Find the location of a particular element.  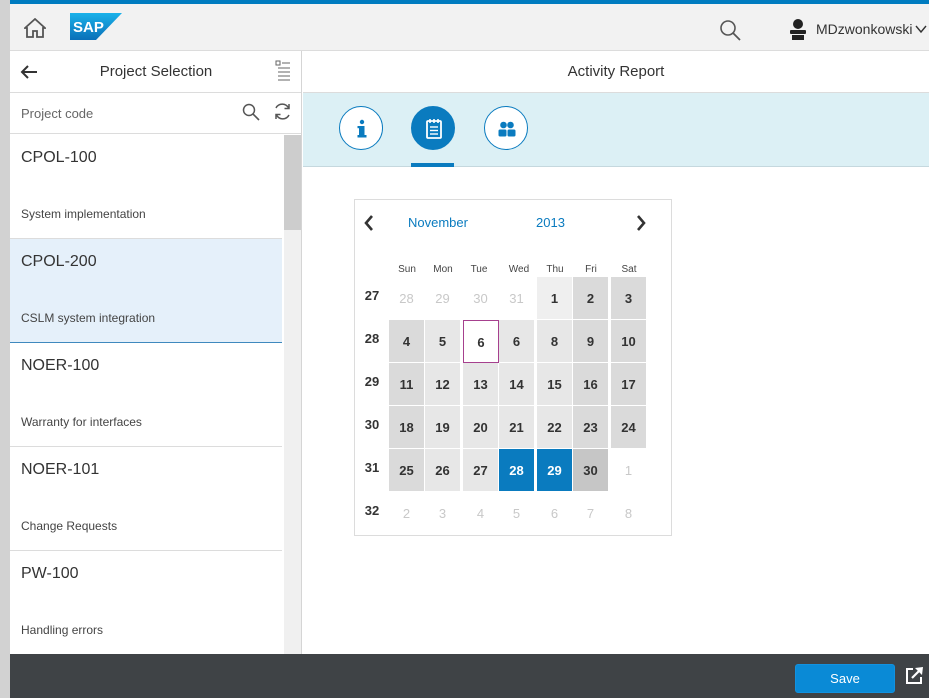

master-header: Project Selection is located at coordinates (155, 72).